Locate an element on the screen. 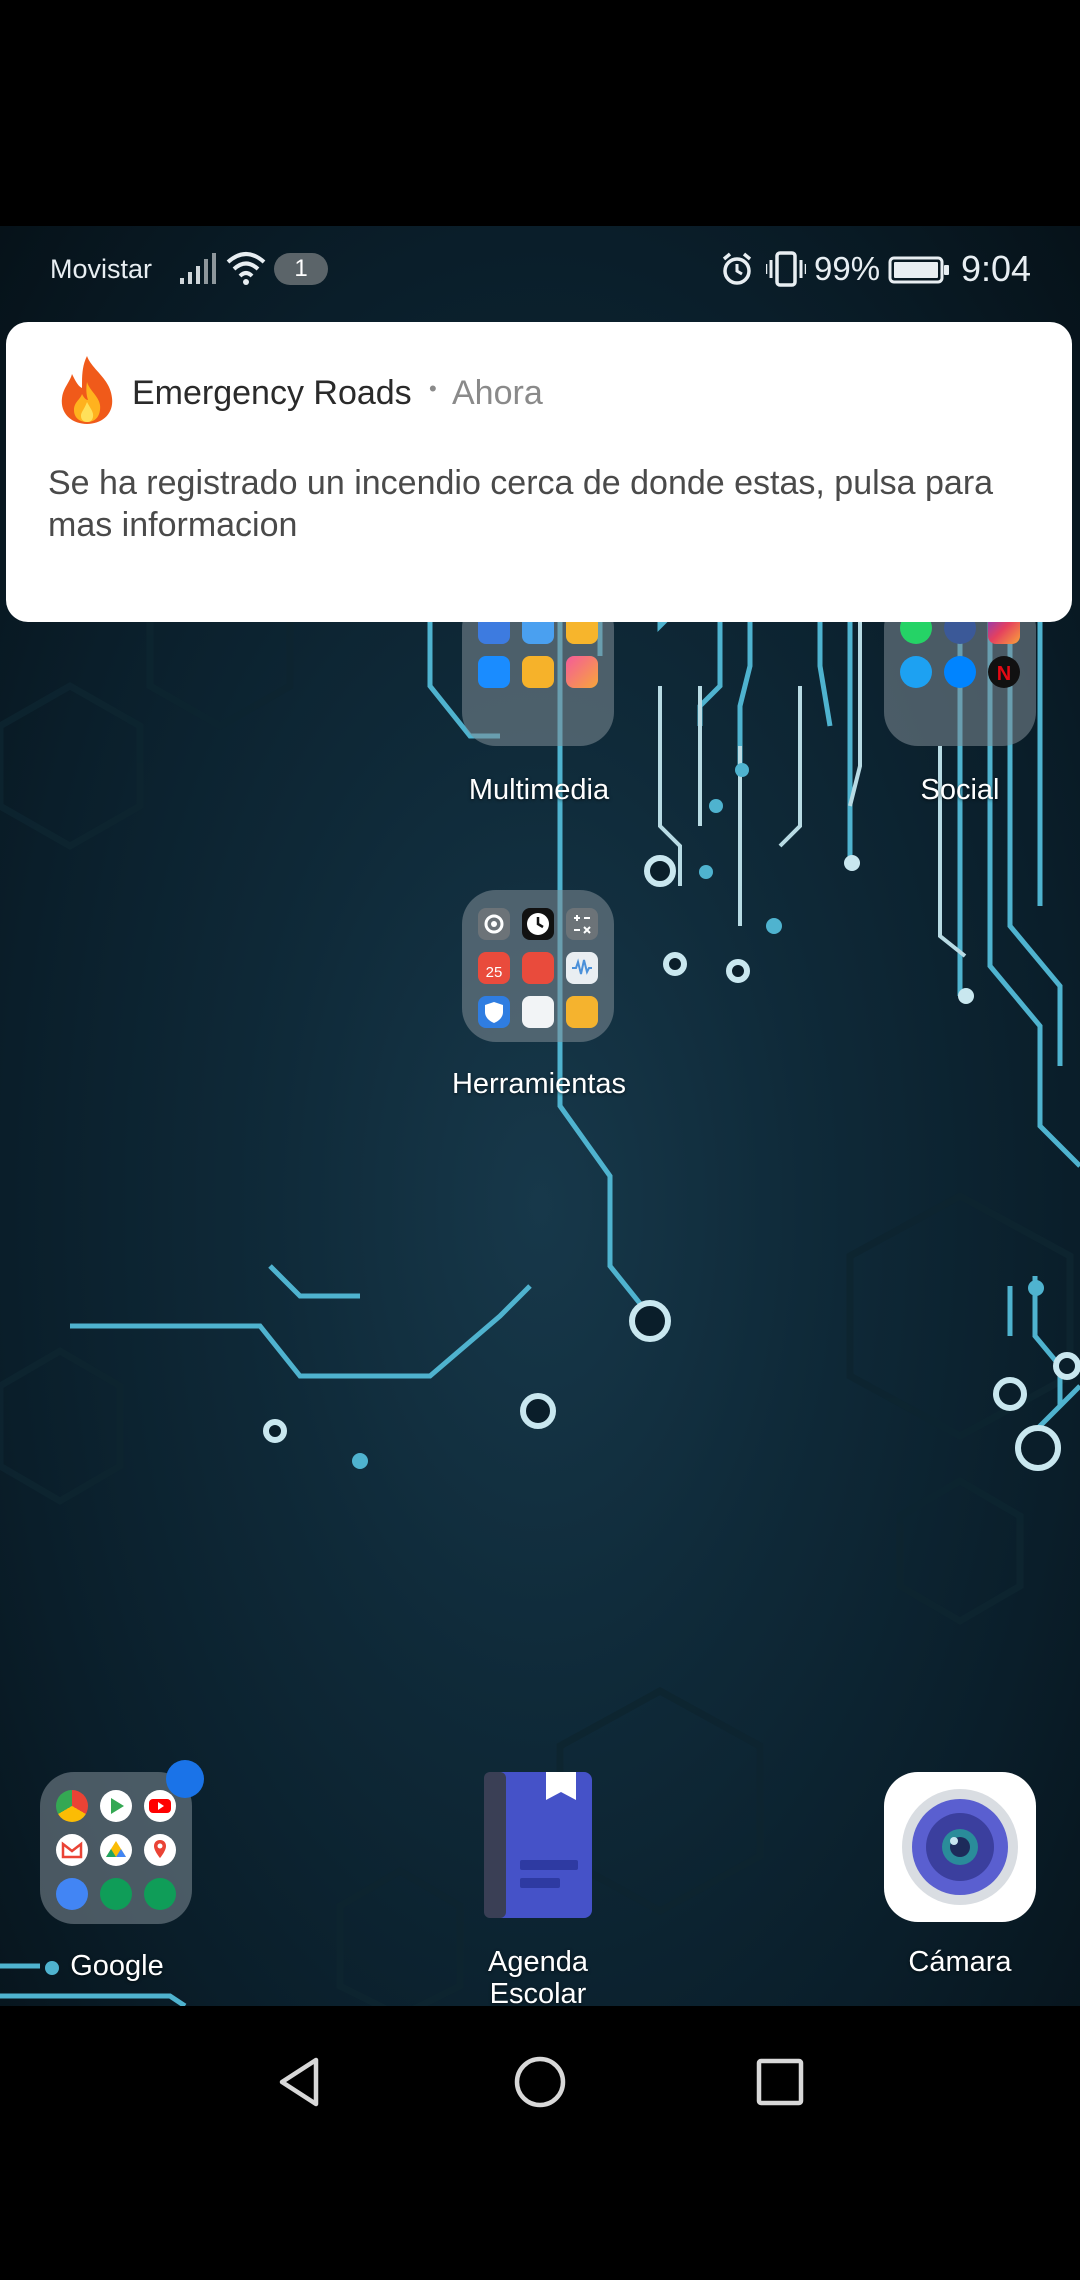  folder-label-herramientas: Herramientas is located at coordinates (539, 1084).